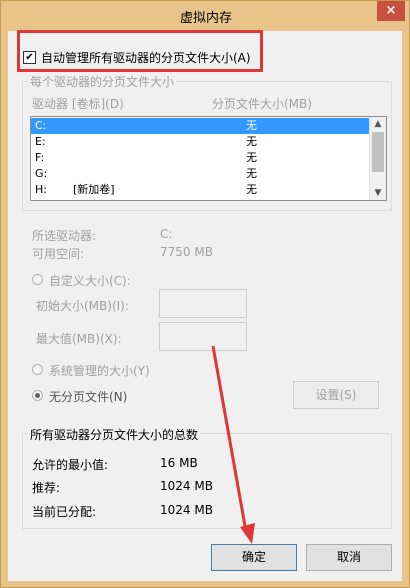 Image resolution: width=410 pixels, height=588 pixels. Describe the element at coordinates (46, 488) in the screenshot. I see `recommended-label: 推荐:` at that location.